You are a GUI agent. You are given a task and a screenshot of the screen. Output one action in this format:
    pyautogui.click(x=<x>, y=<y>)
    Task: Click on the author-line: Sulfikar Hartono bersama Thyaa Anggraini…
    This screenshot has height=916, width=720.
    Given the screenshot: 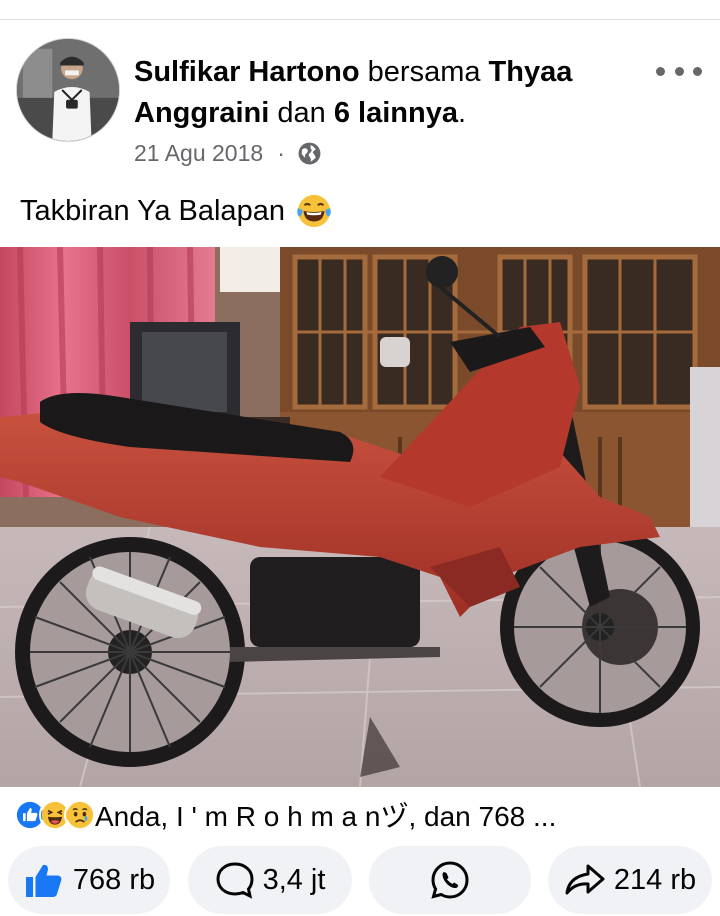 What is the action you would take?
    pyautogui.click(x=389, y=93)
    